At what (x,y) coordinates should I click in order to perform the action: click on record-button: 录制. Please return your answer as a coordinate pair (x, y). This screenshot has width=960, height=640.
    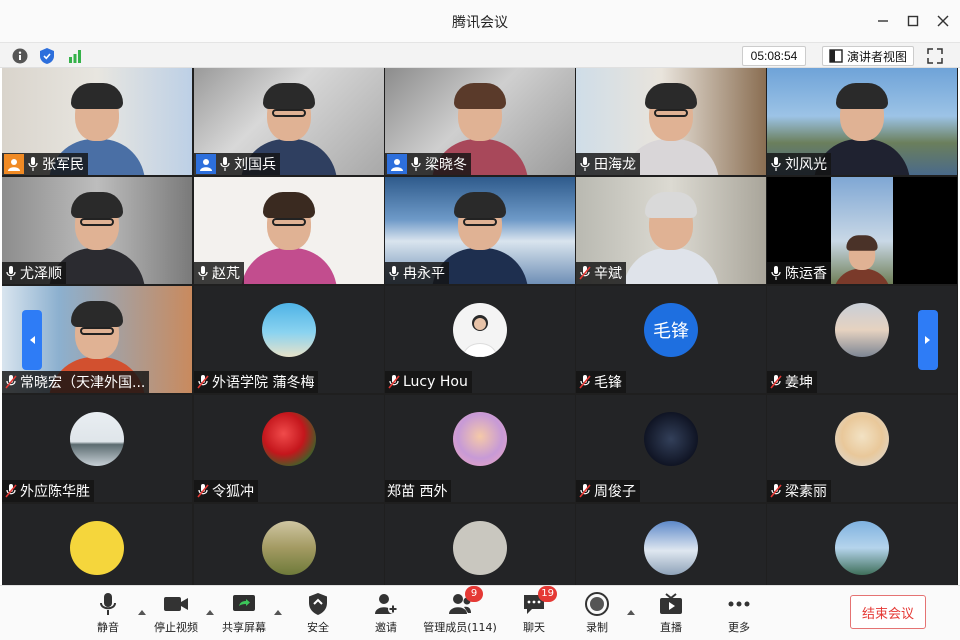
    Looking at the image, I should click on (597, 615).